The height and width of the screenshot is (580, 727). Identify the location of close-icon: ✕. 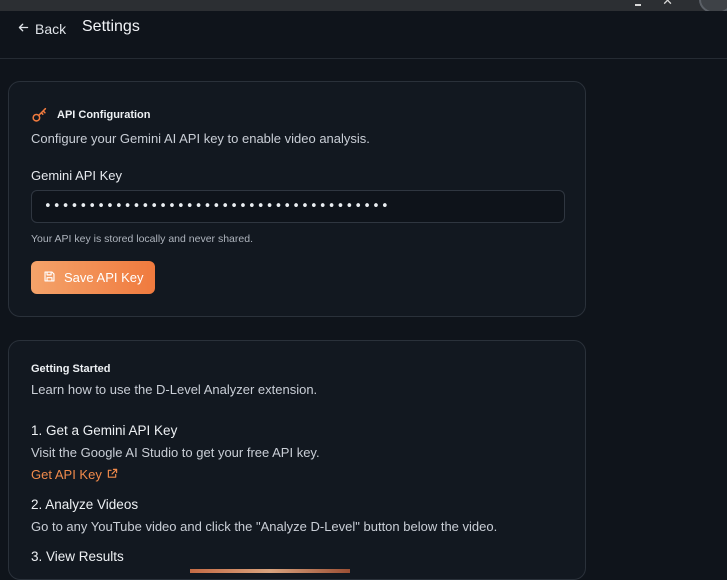
(667, 4).